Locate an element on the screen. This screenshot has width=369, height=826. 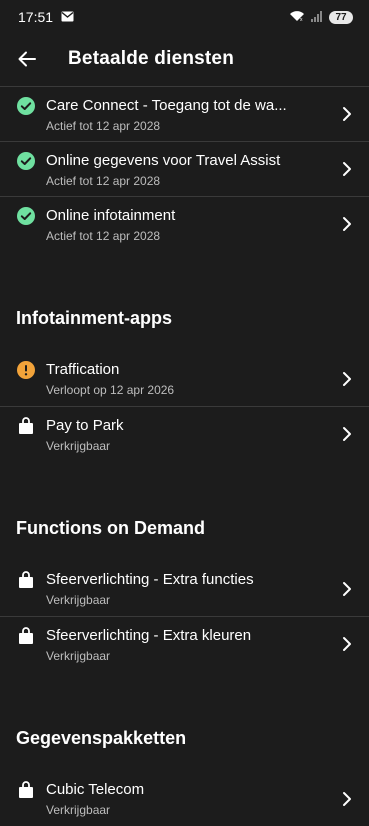
section-title-infotainment: Infotainment-apps is located at coordinates (94, 317).